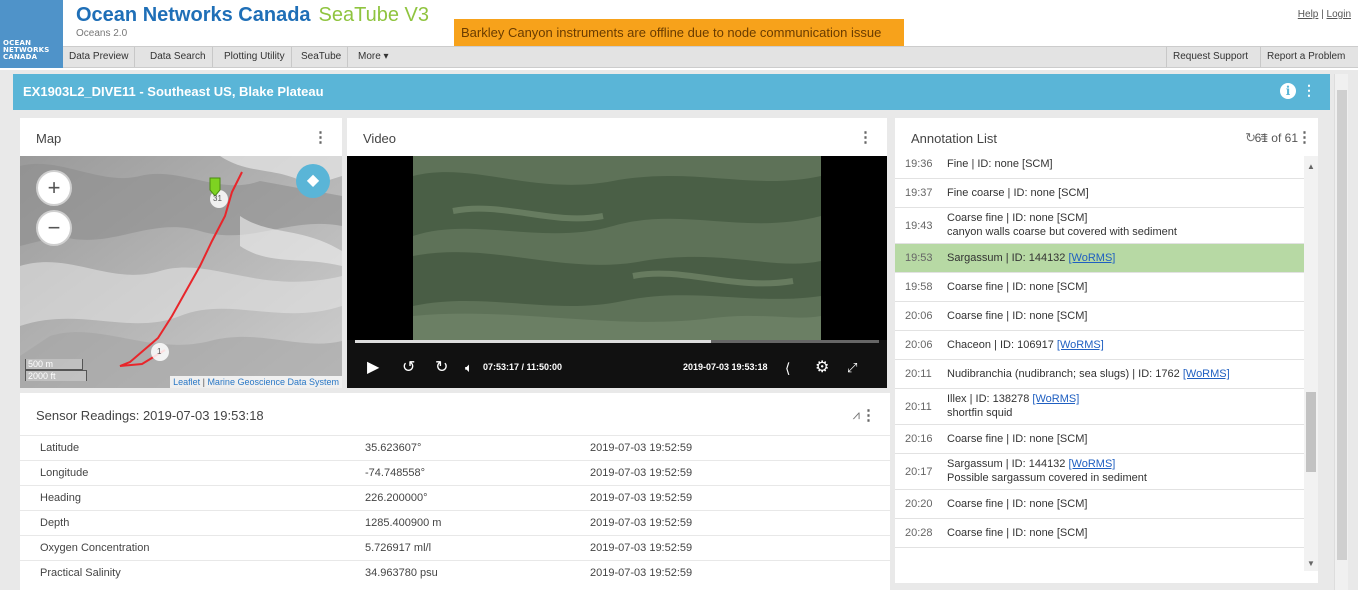 Image resolution: width=1358 pixels, height=590 pixels. I want to click on map-attribution: Leaflet | Marine Geoscience Data System, so click(256, 382).